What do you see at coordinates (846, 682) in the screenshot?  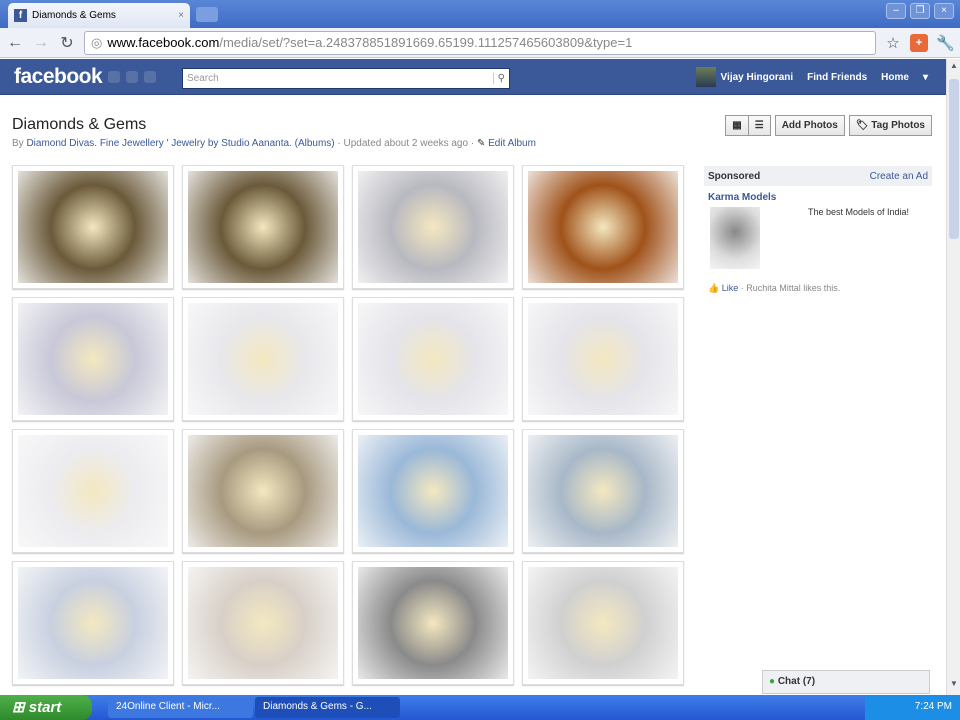 I see `chat-bar: ● Chat (7)` at bounding box center [846, 682].